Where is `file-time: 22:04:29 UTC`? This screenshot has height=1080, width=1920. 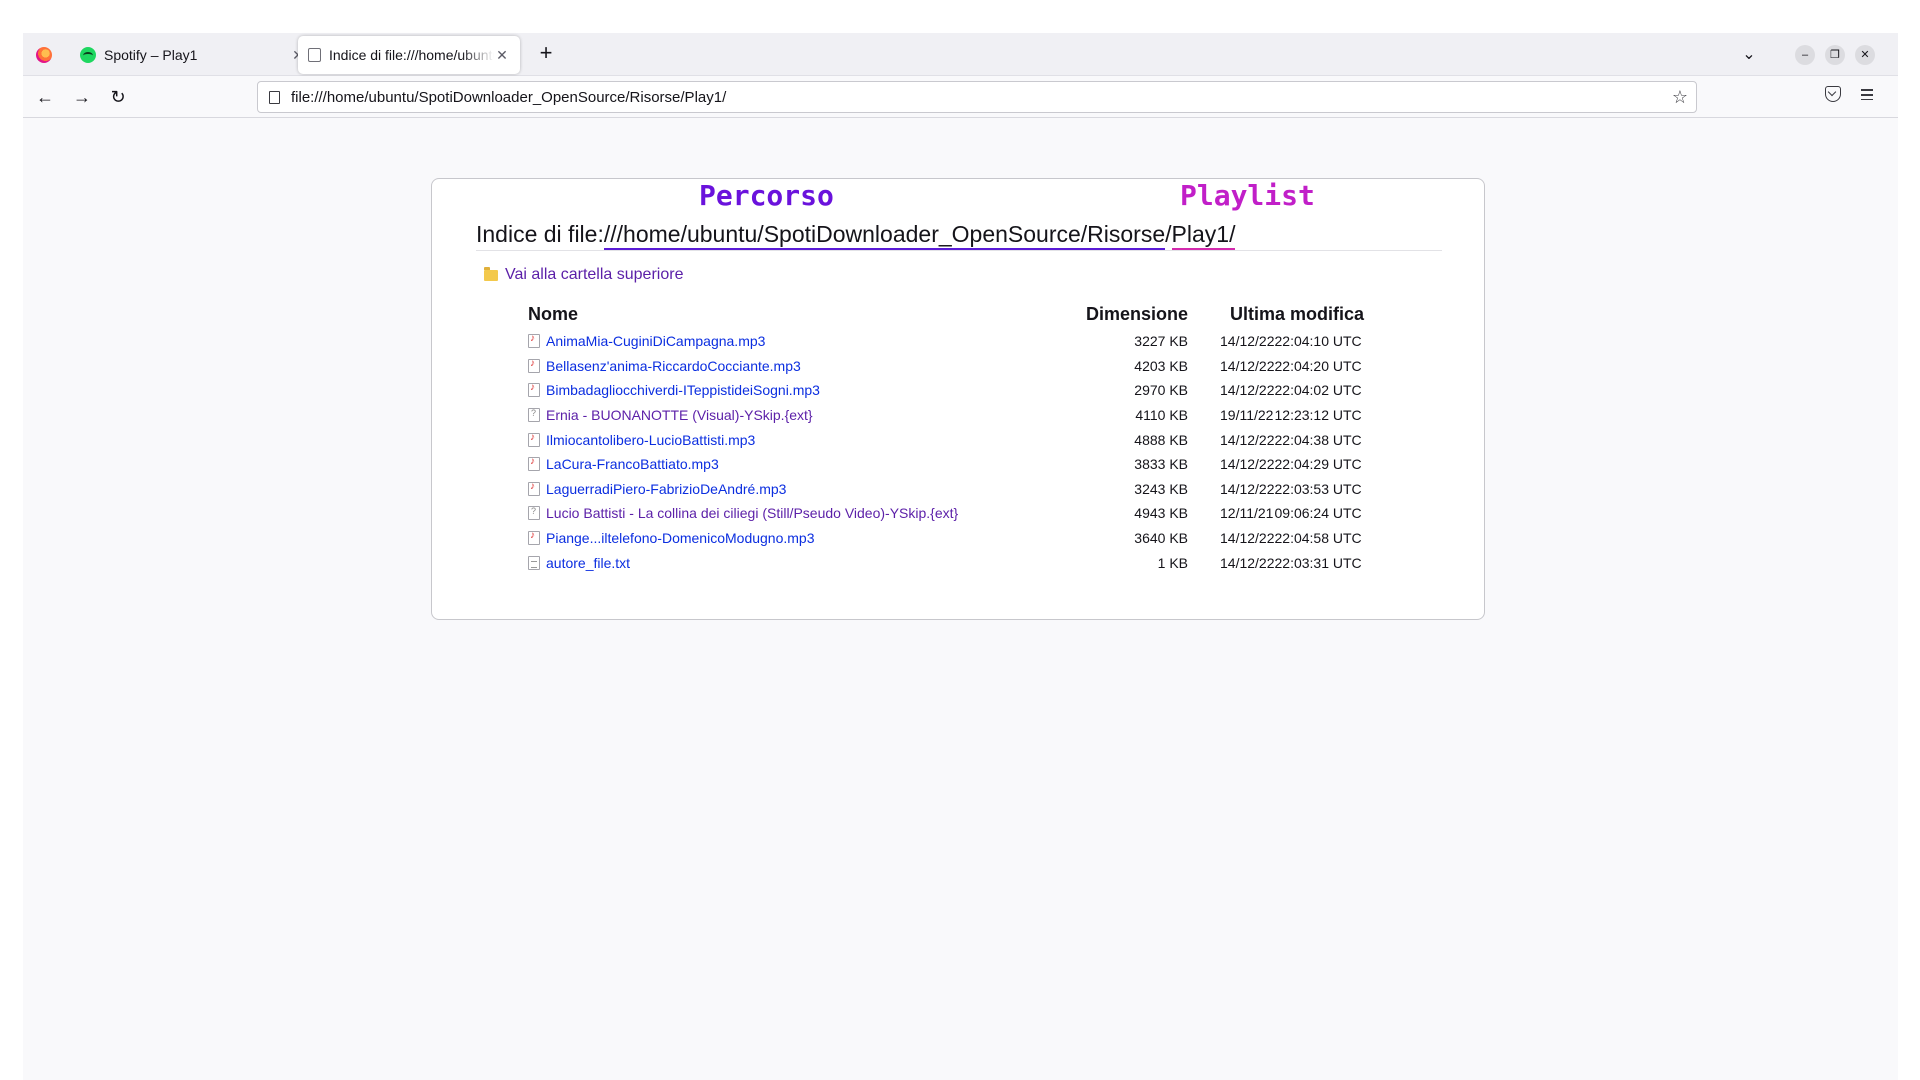 file-time: 22:04:29 UTC is located at coordinates (1318, 464).